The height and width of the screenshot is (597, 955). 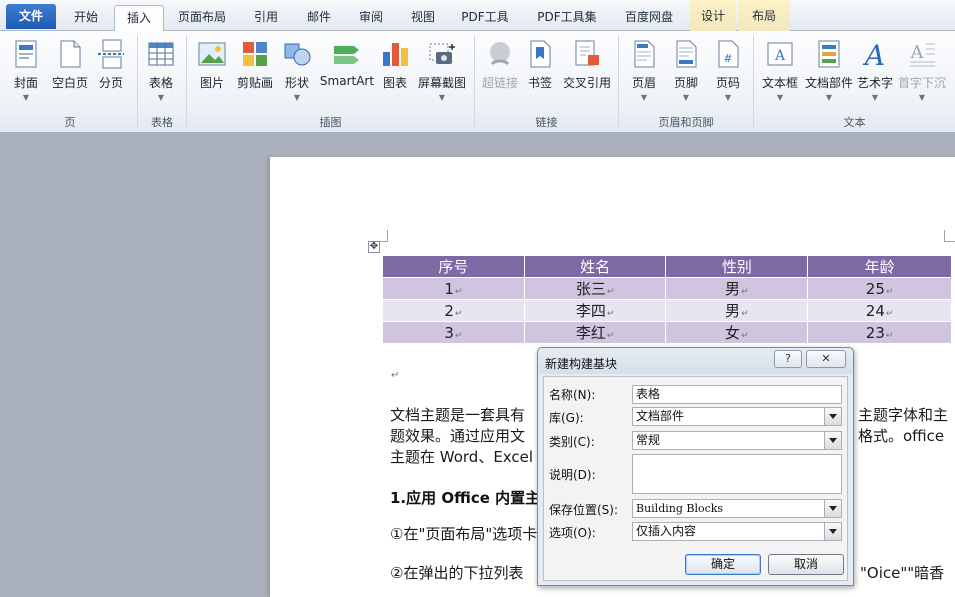 I want to click on help-button: ?, so click(x=788, y=359).